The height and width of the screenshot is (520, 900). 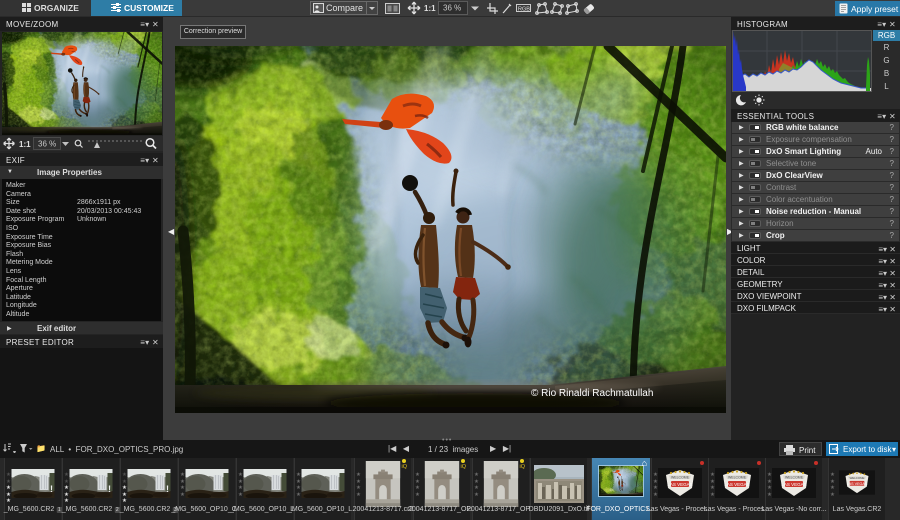 What do you see at coordinates (344, 8) in the screenshot?
I see `svg-text: Compare` at bounding box center [344, 8].